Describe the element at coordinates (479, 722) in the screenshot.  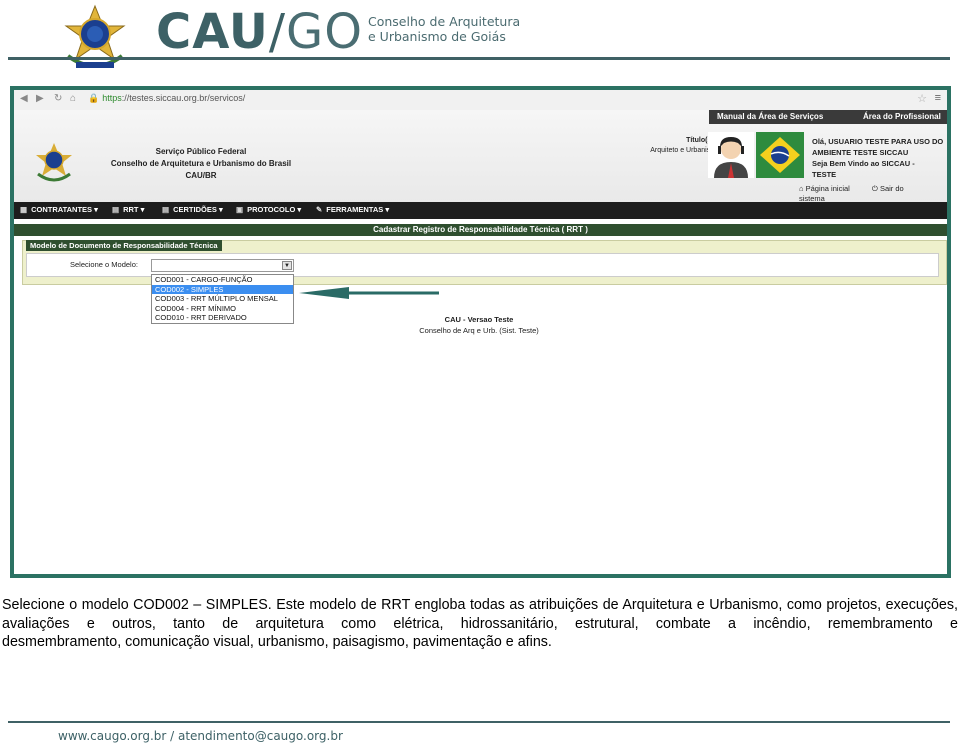
I see `footer-divider` at that location.